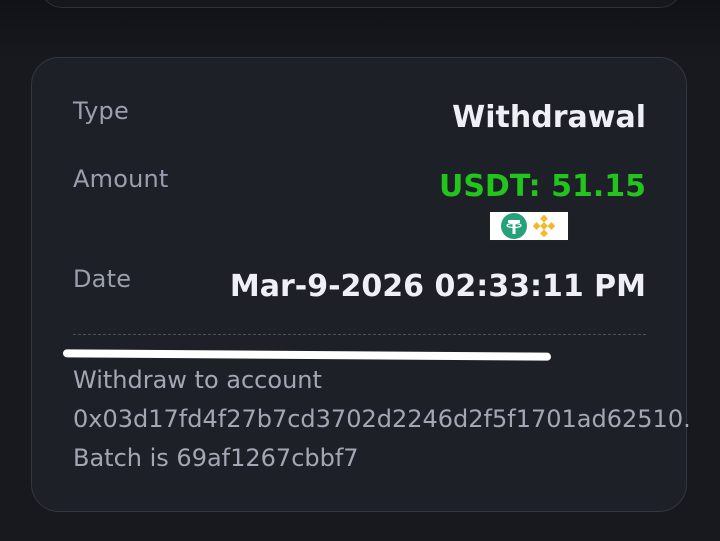 The width and height of the screenshot is (720, 541). What do you see at coordinates (216, 458) in the screenshot?
I see `memo-line-3: Batch is 69af1267cbbf7` at bounding box center [216, 458].